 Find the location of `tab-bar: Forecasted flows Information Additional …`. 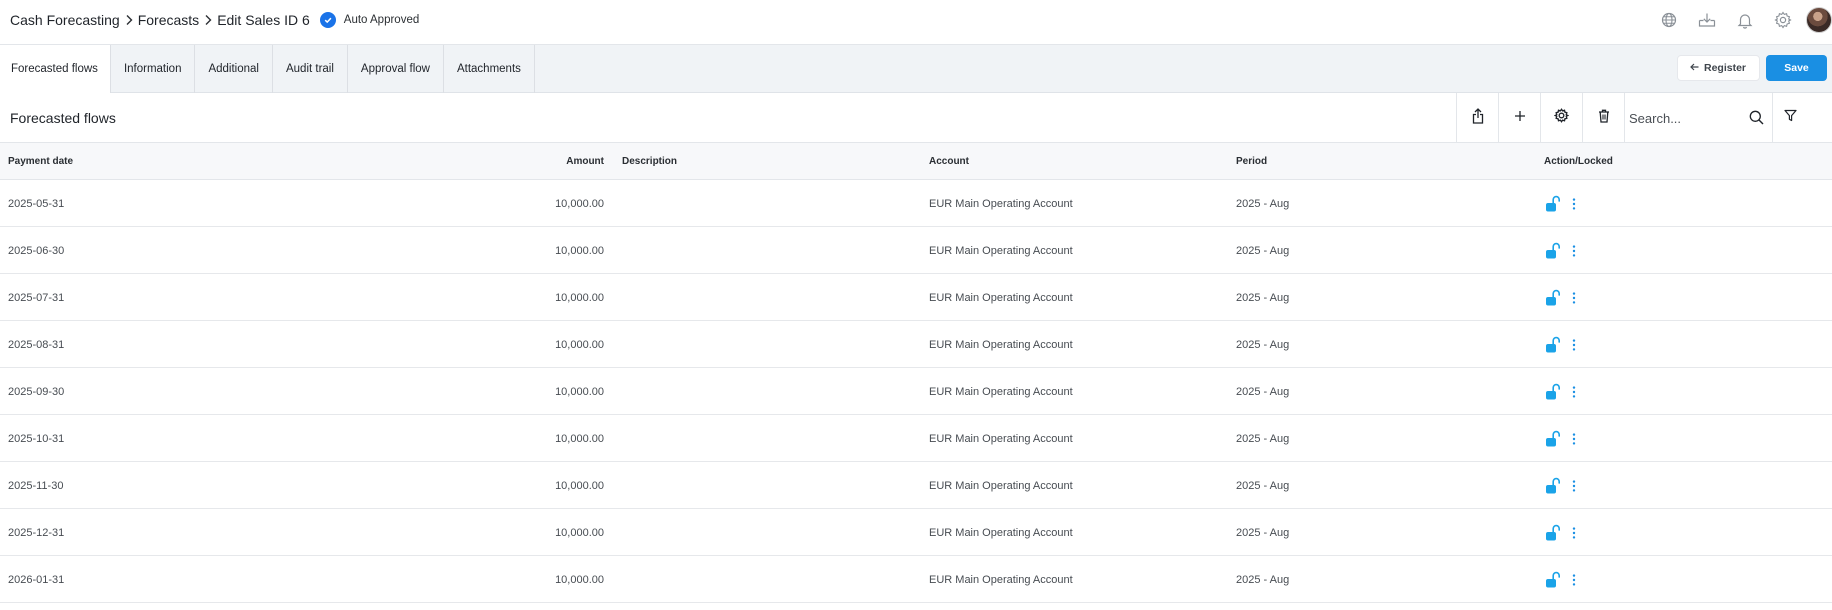

tab-bar: Forecasted flows Information Additional … is located at coordinates (916, 69).